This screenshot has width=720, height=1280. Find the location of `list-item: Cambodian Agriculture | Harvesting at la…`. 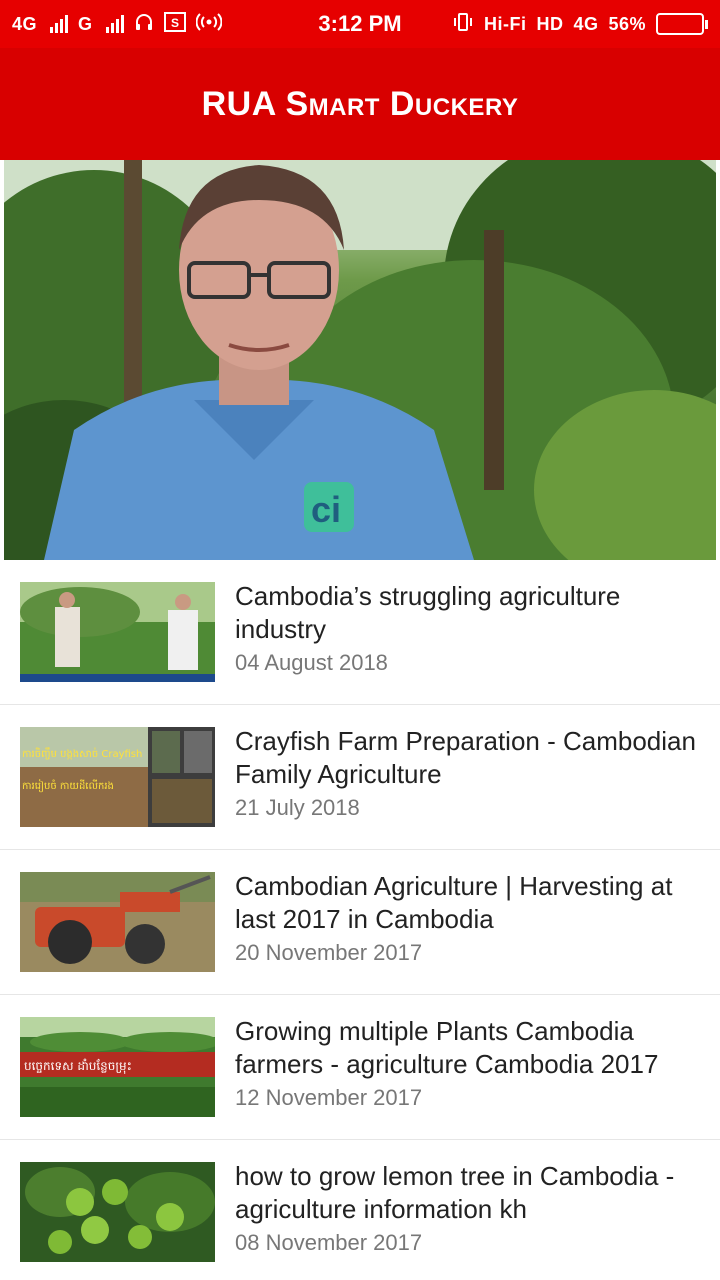

list-item: Cambodian Agriculture | Harvesting at la… is located at coordinates (360, 922).